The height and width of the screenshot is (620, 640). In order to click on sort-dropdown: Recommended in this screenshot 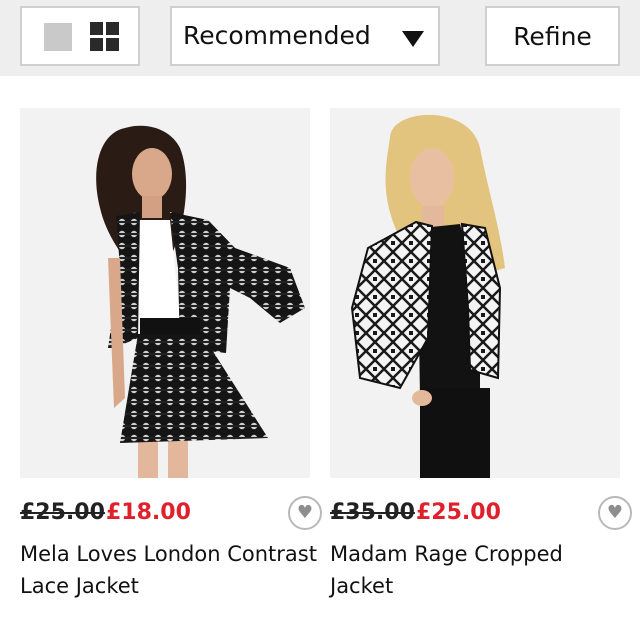, I will do `click(305, 36)`.